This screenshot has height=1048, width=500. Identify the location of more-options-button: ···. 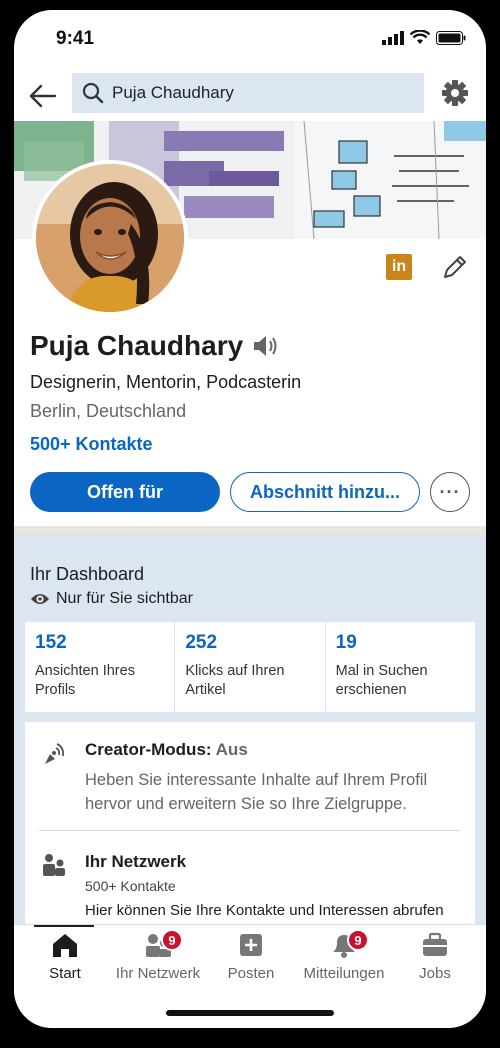
(450, 492).